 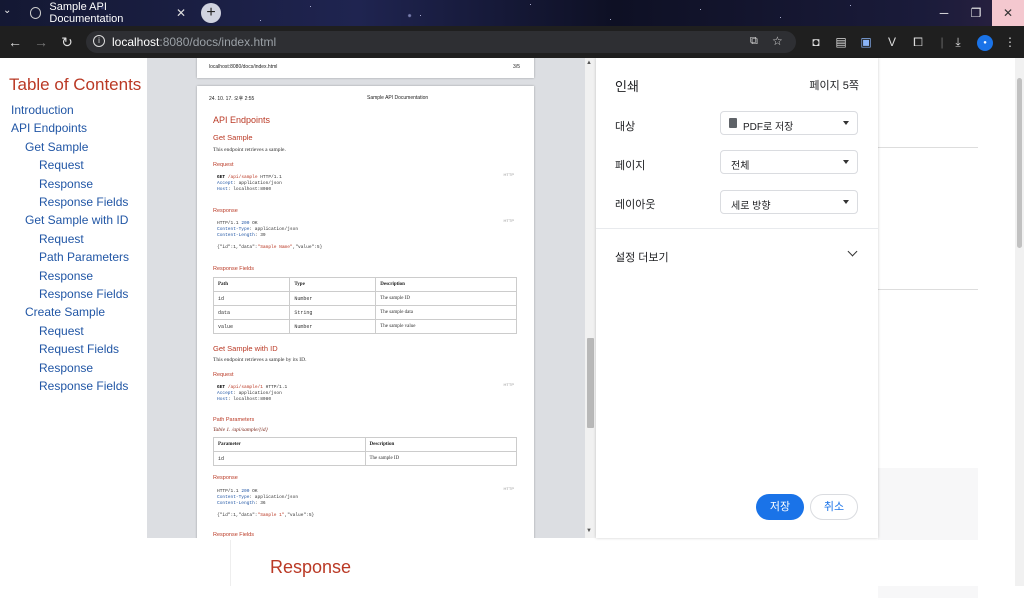 I want to click on toc-item: Get Sample, so click(x=56, y=147).